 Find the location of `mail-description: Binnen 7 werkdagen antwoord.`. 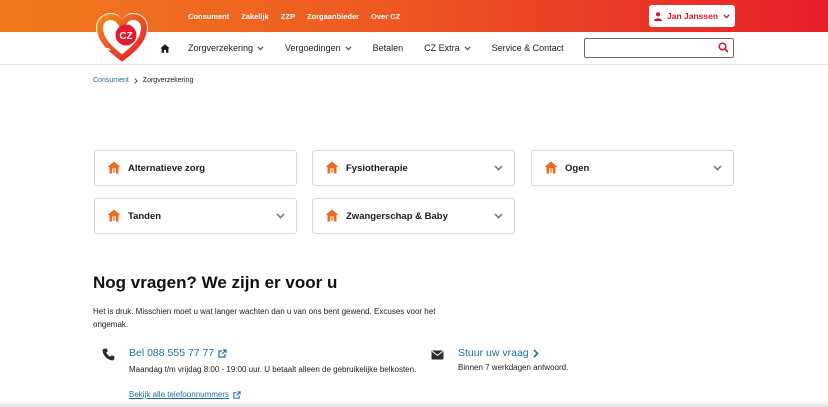

mail-description: Binnen 7 werkdagen antwoord. is located at coordinates (513, 367).